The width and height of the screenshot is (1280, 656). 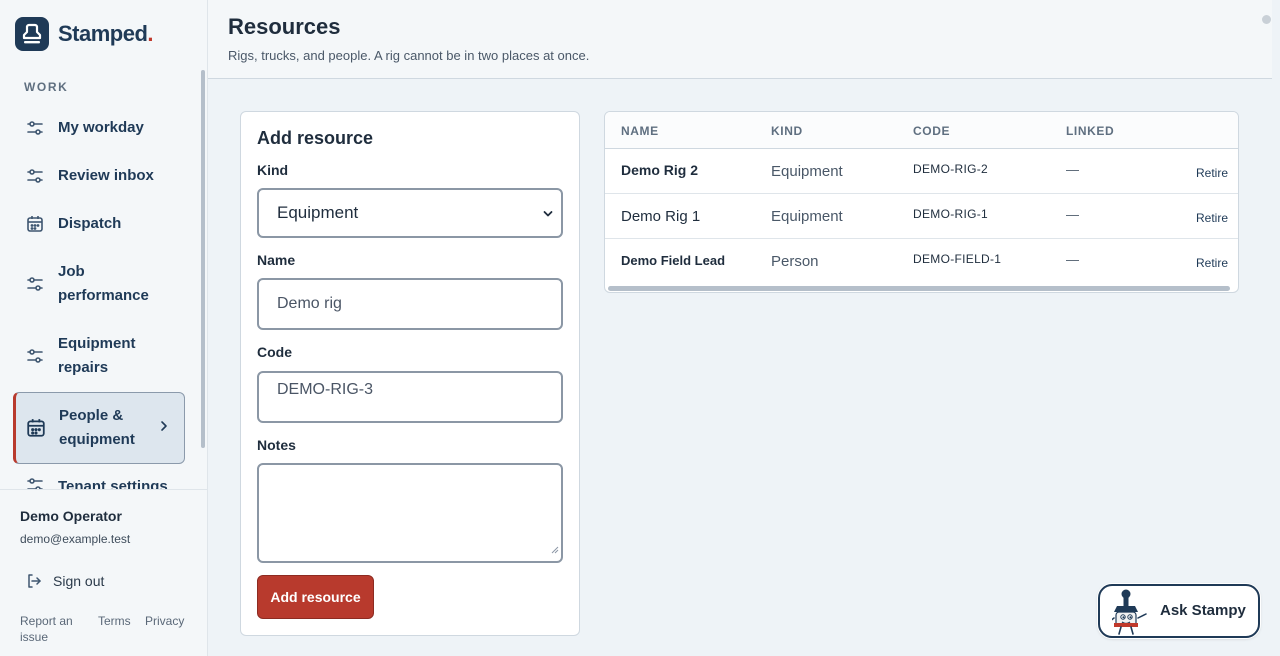 What do you see at coordinates (34, 581) in the screenshot?
I see `sign-out-icon` at bounding box center [34, 581].